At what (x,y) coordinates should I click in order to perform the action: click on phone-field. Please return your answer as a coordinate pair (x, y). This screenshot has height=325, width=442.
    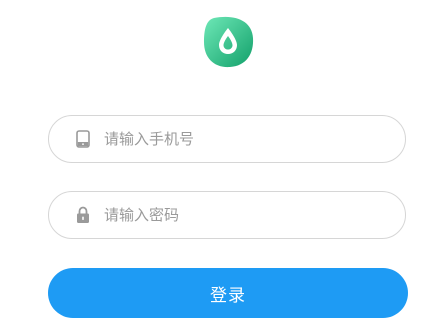
    Looking at the image, I should click on (227, 139).